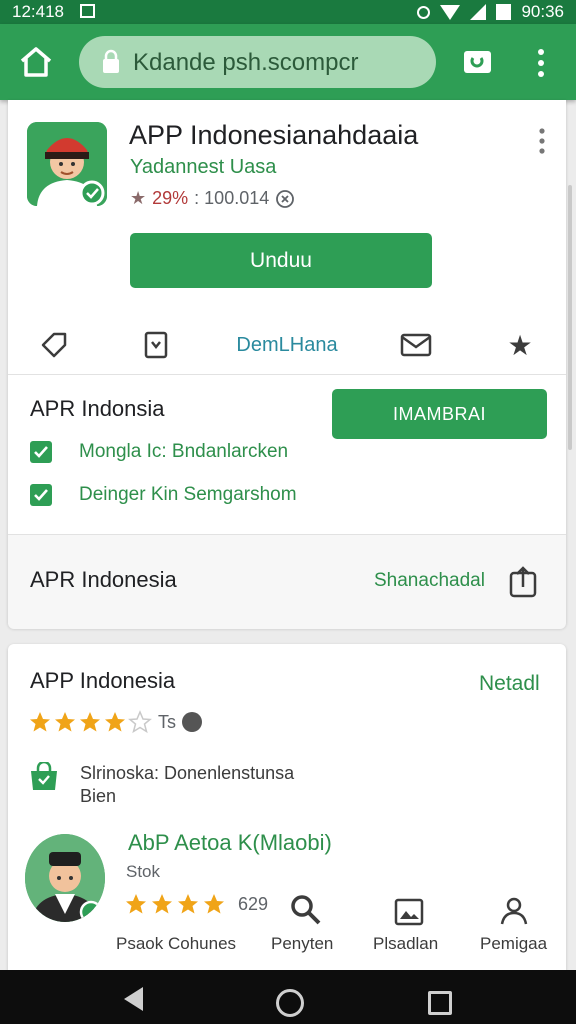 The image size is (576, 1024). Describe the element at coordinates (542, 141) in the screenshot. I see `app-more-icon` at that location.